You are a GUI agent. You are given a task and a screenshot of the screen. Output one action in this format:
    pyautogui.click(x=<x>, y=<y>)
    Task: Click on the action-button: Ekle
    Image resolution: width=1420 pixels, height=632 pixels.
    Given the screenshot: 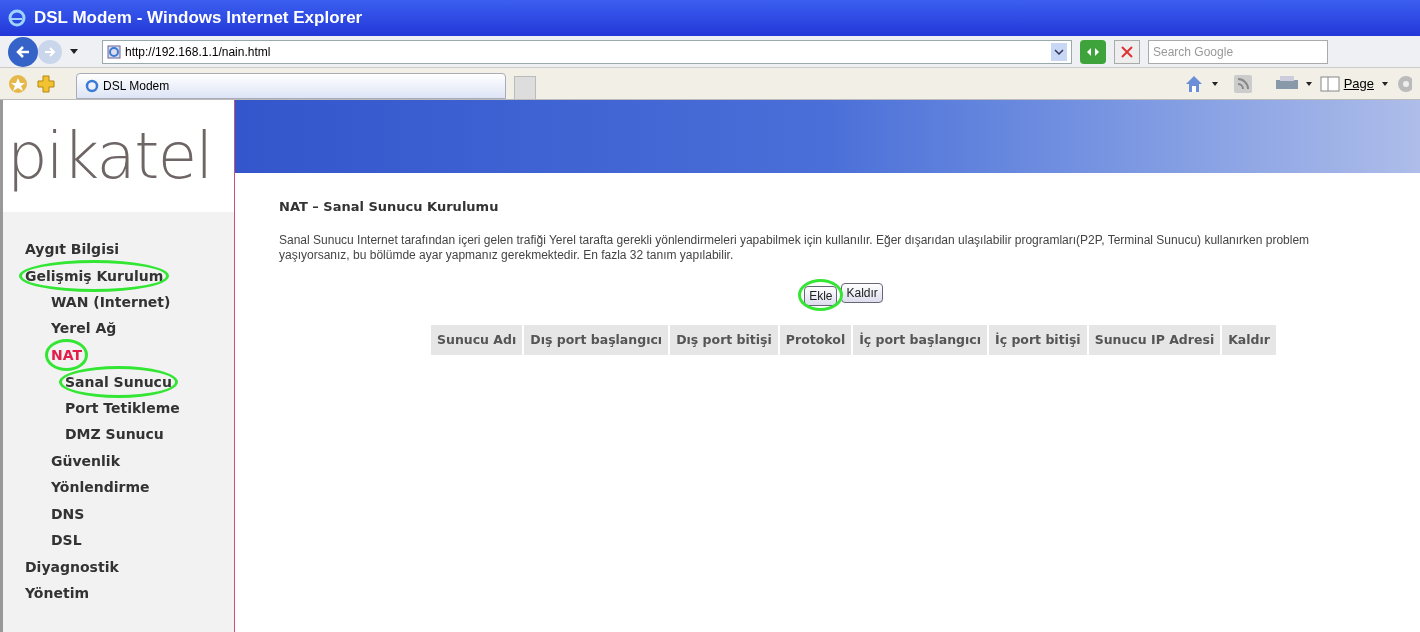 What is the action you would take?
    pyautogui.click(x=821, y=295)
    